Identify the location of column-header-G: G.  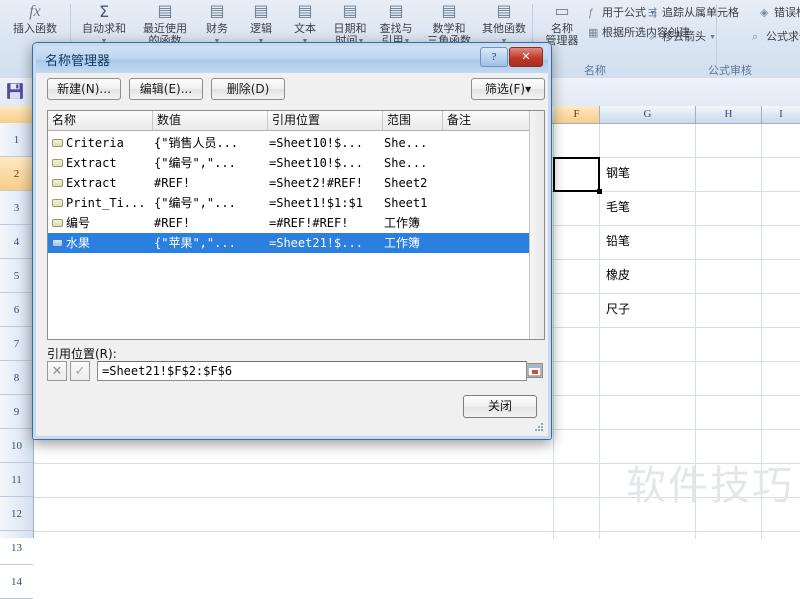
(648, 114).